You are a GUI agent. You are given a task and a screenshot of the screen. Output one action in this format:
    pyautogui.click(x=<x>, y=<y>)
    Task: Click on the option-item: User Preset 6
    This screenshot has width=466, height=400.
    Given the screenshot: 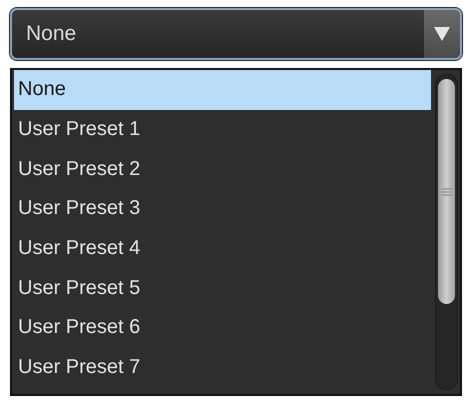 What is the action you would take?
    pyautogui.click(x=222, y=328)
    